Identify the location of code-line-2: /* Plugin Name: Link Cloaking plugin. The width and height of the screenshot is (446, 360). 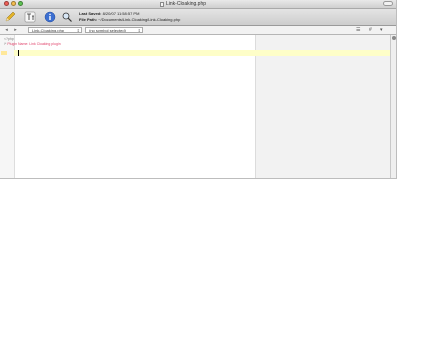
(32, 44).